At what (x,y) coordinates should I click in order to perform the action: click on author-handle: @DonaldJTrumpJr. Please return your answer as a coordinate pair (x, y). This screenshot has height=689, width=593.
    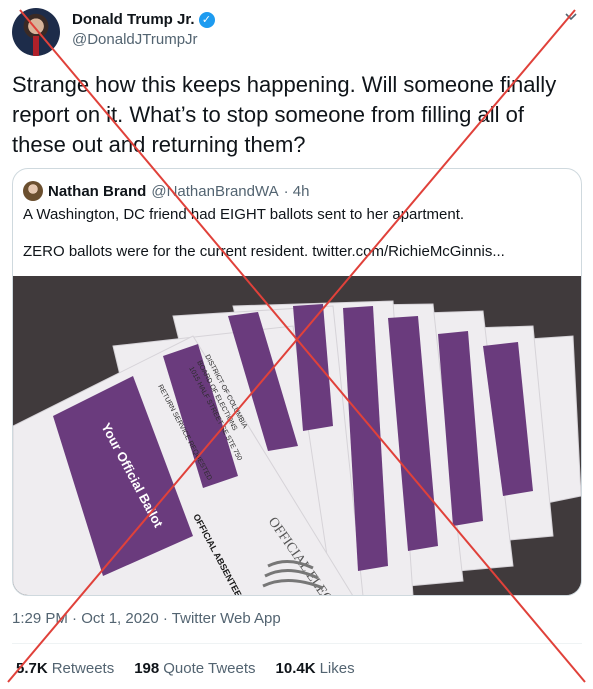
    Looking at the image, I should click on (135, 39).